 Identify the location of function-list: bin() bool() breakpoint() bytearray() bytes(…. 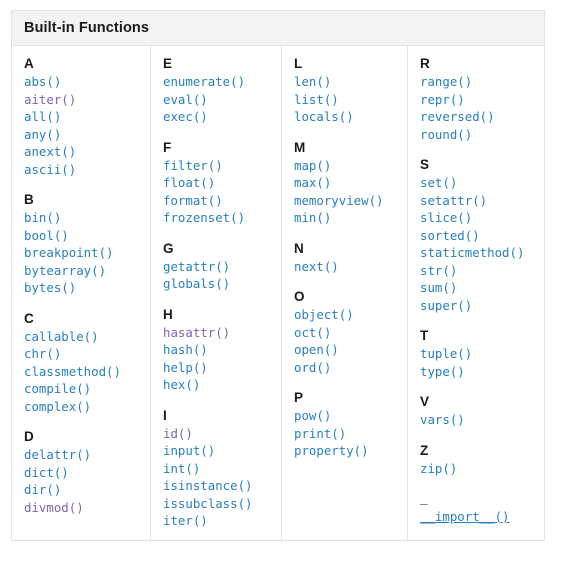
(87, 253).